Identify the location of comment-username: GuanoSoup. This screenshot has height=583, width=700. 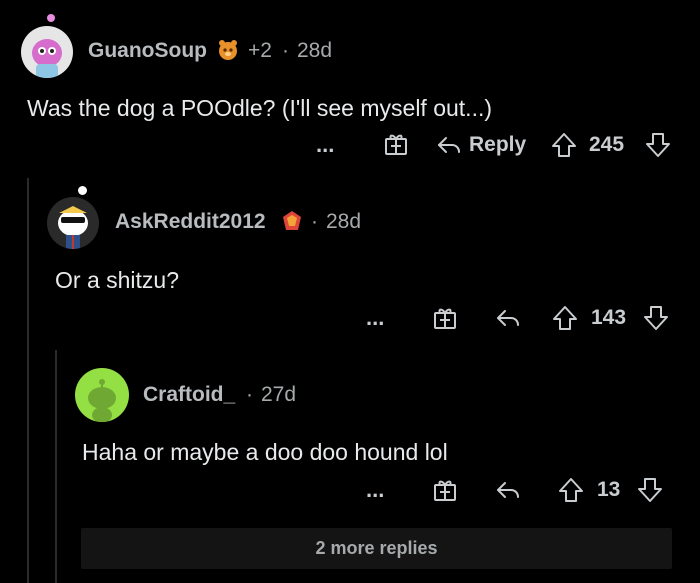
(147, 51).